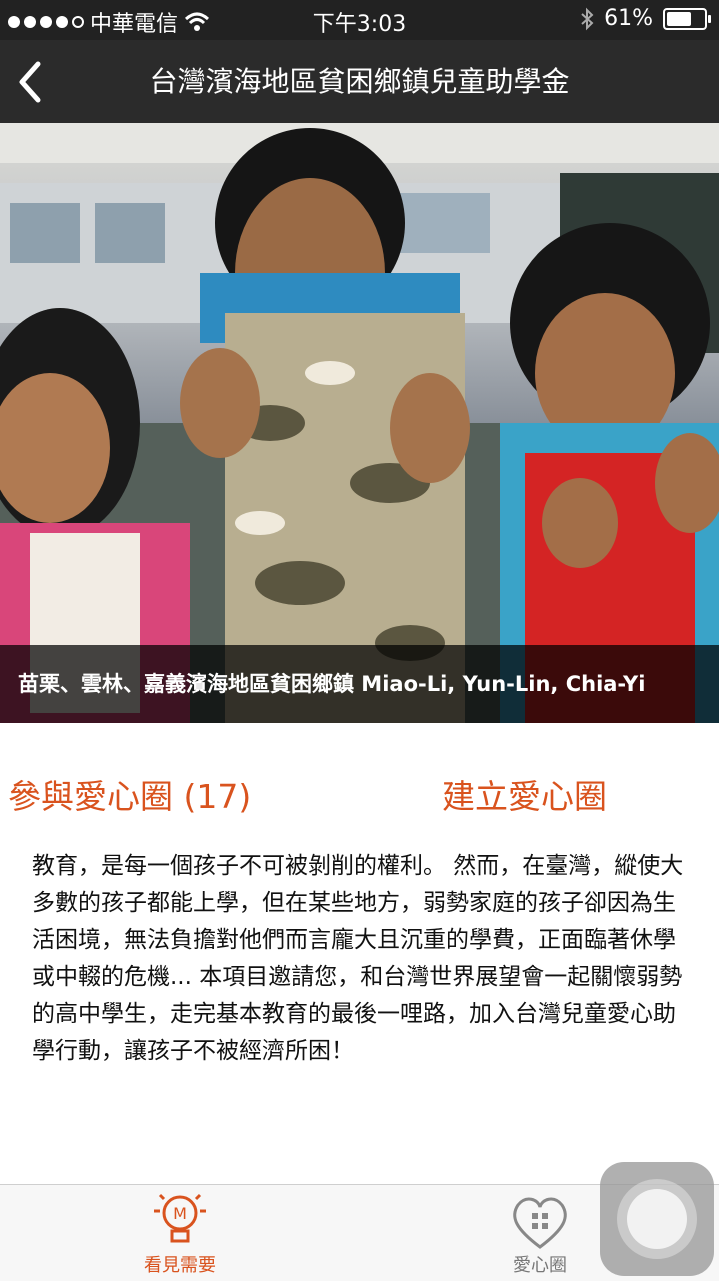 This screenshot has height=1281, width=719. I want to click on battery-icon, so click(687, 18).